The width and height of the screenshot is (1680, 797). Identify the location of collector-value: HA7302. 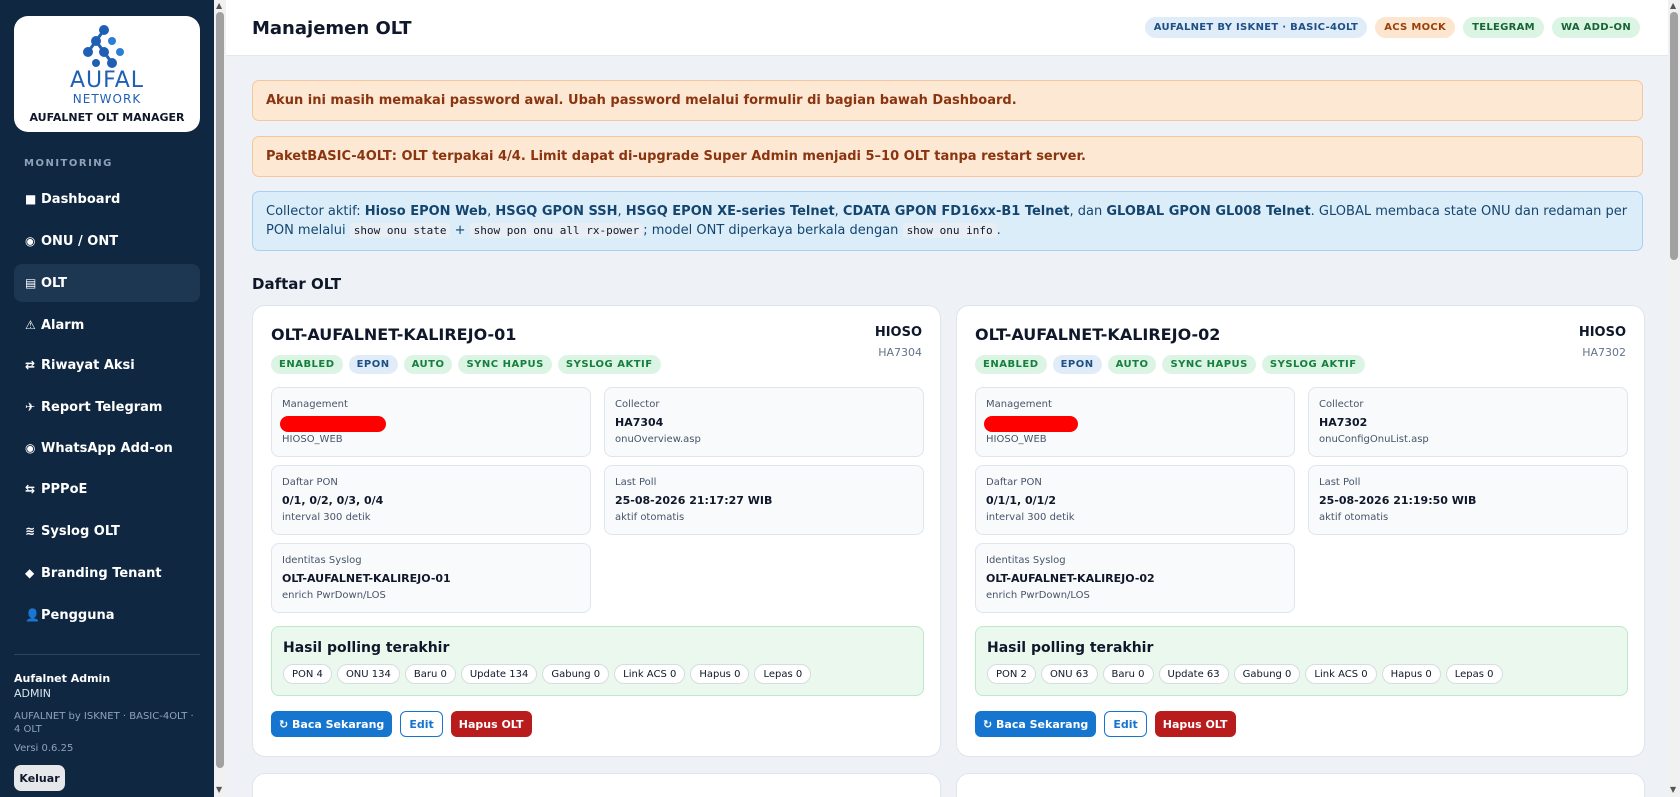
(1343, 422).